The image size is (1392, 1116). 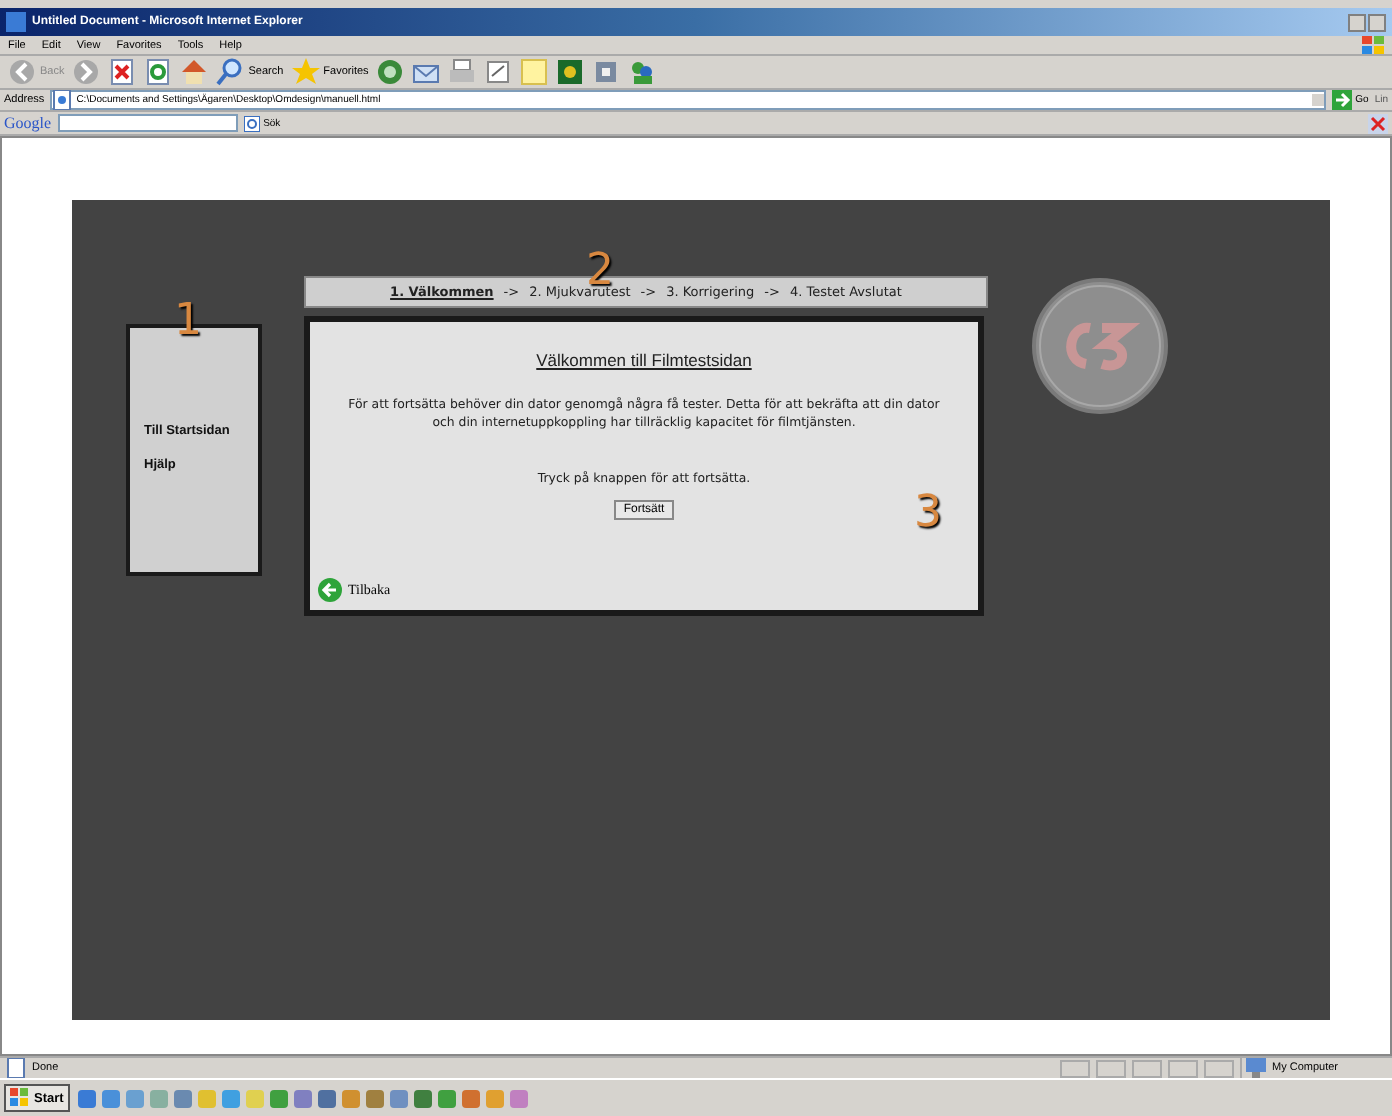 What do you see at coordinates (16, 22) in the screenshot?
I see `ie-icon` at bounding box center [16, 22].